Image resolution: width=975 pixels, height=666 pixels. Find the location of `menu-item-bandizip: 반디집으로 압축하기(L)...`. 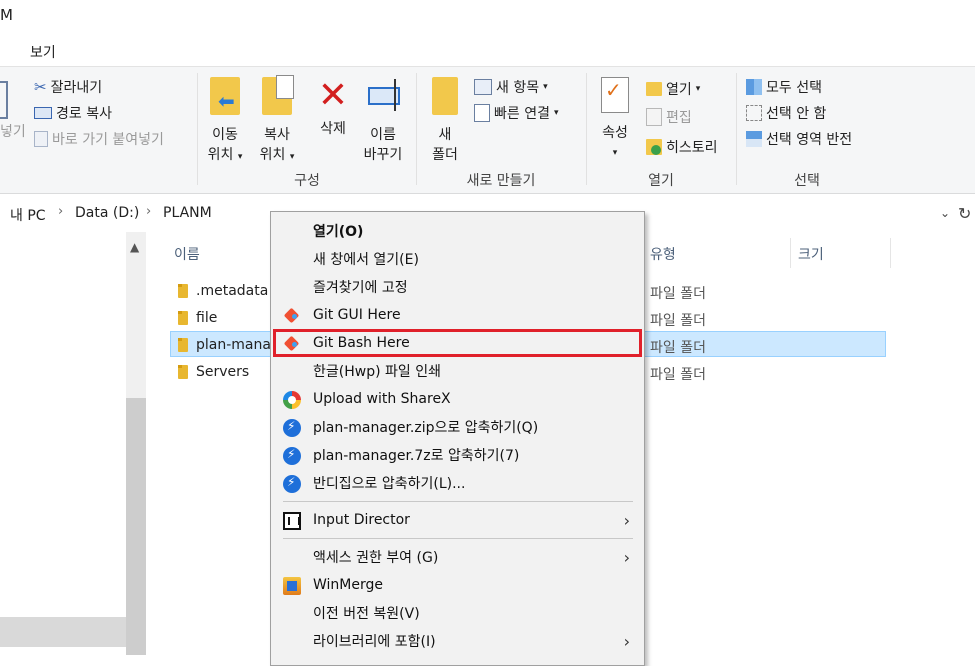

menu-item-bandizip: 반디집으로 압축하기(L)... is located at coordinates (457, 483).